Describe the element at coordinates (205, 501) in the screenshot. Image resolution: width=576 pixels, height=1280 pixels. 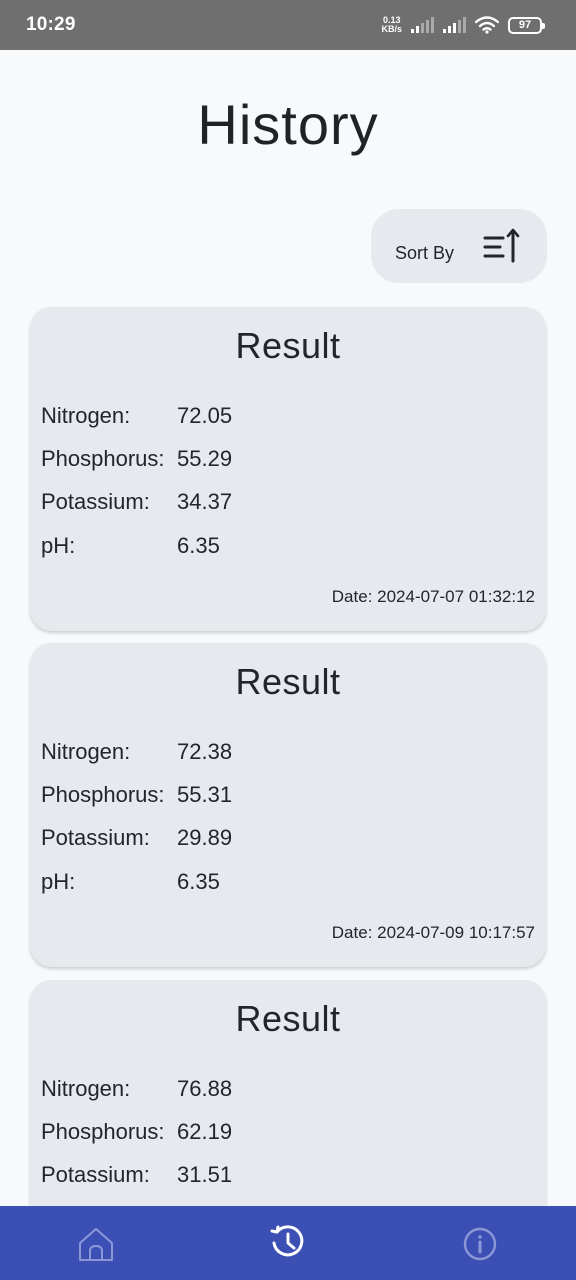
I see `potassium-value: 34.37` at that location.